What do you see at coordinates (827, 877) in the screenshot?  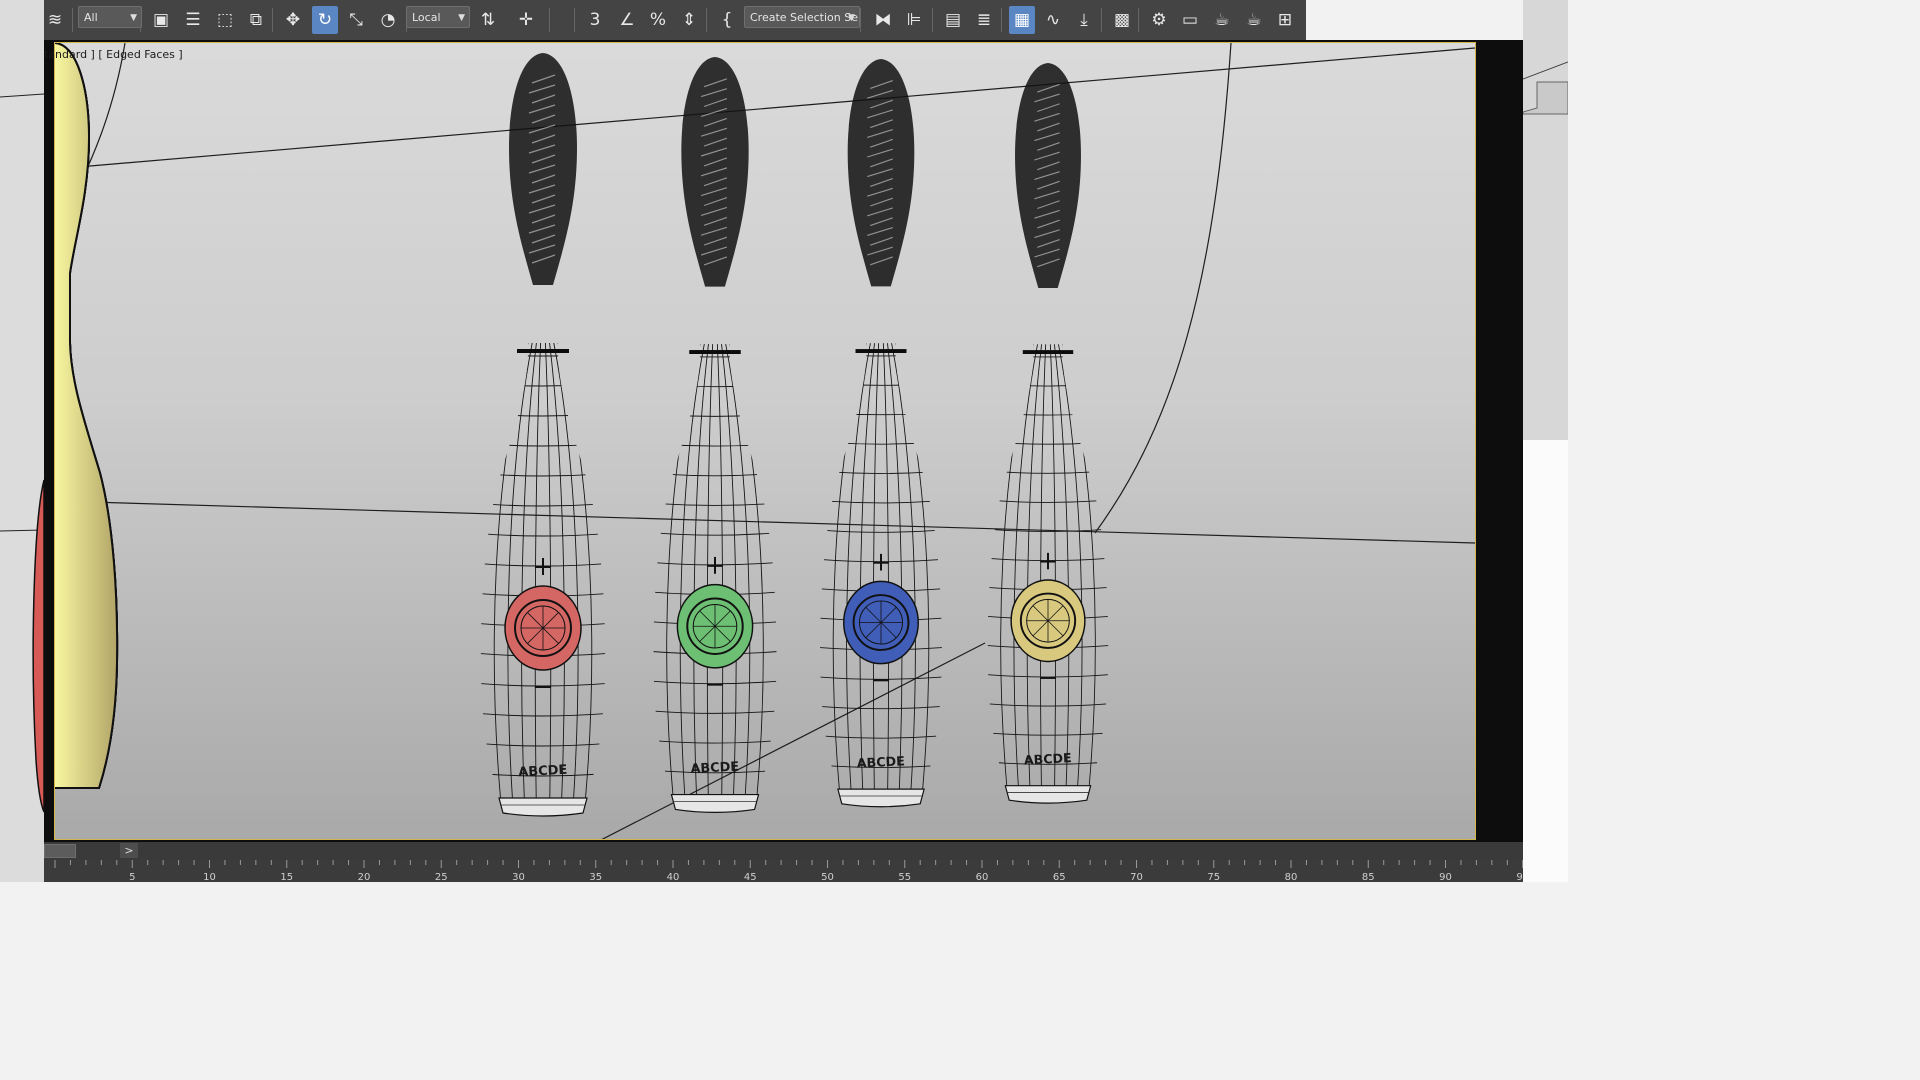 I see `track-tick-label: 50` at bounding box center [827, 877].